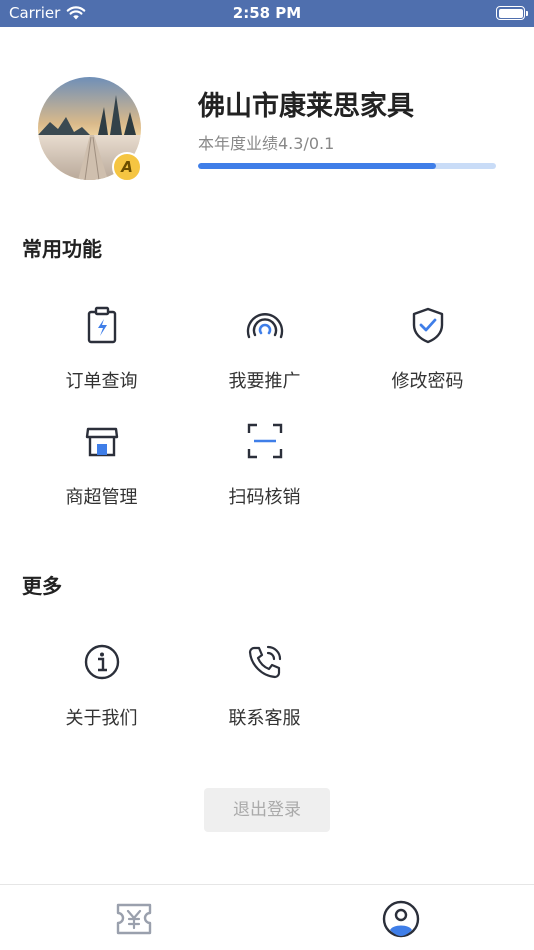 The image size is (534, 950). I want to click on about-us-button: 关于我们, so click(101, 686).